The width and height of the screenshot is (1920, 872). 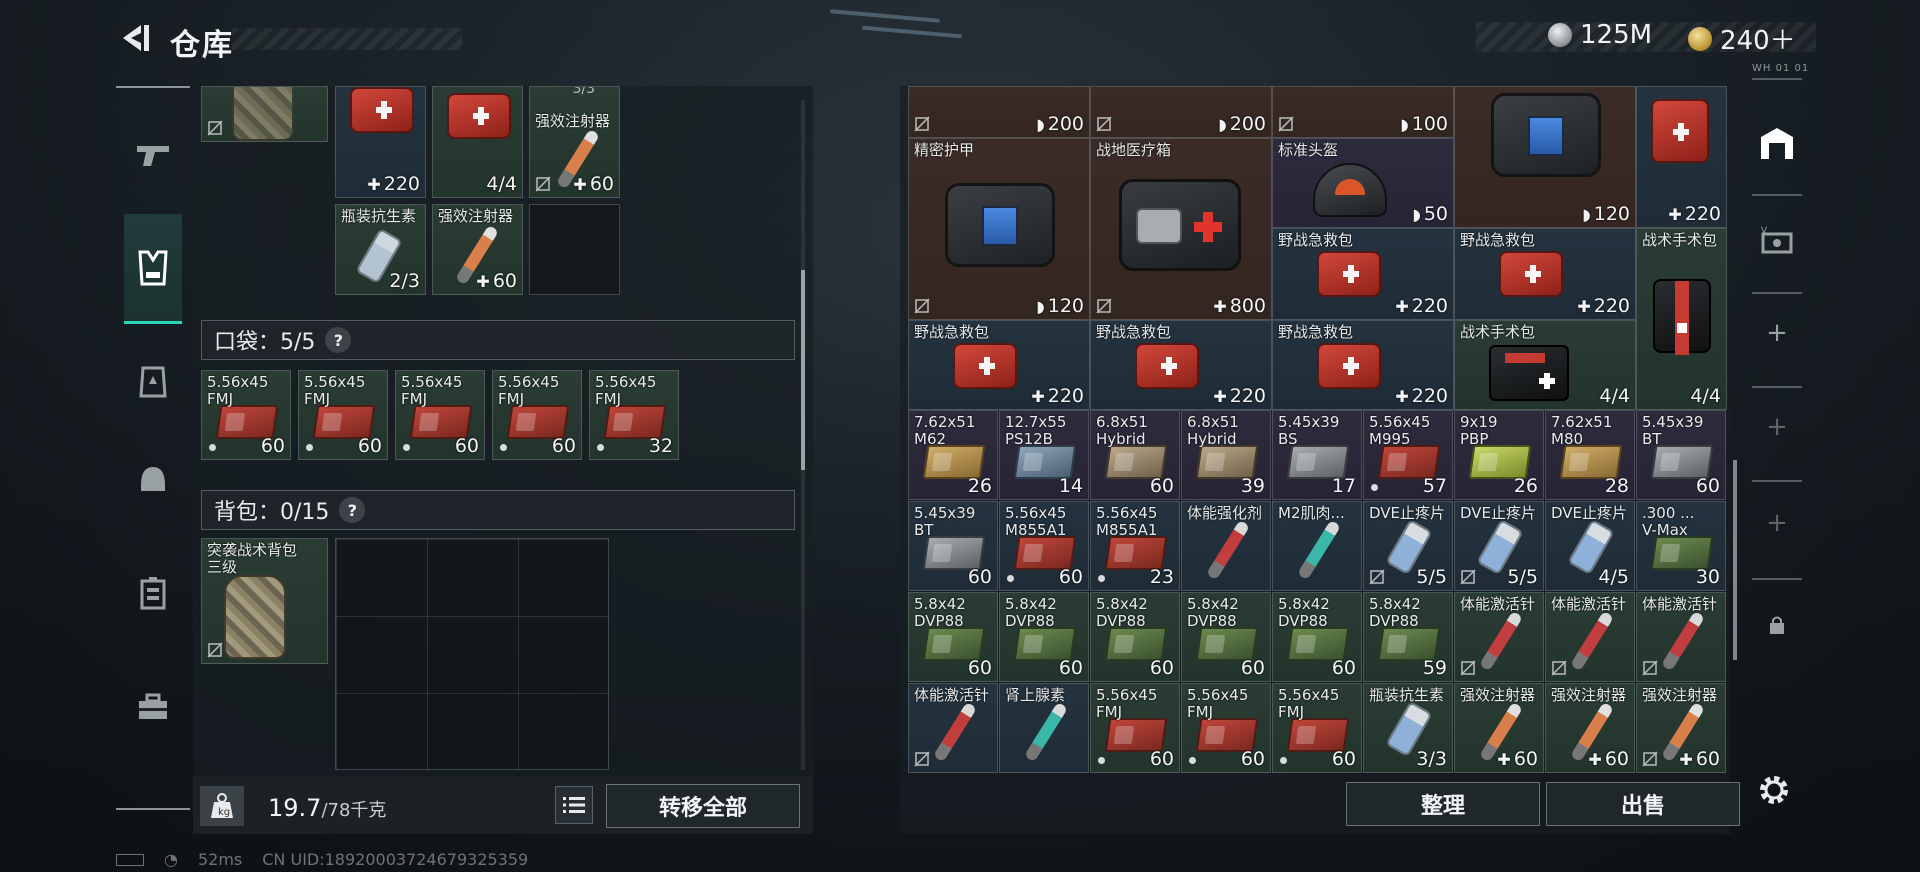 I want to click on stash-cell-medical-box: 战地医疗箱 ✚ 800, so click(x=1181, y=229).